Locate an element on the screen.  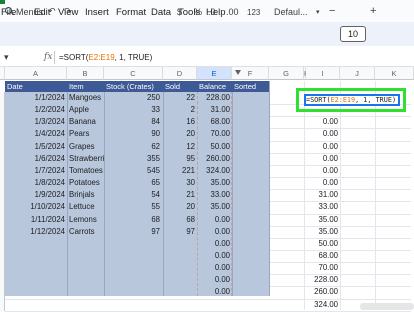
cell-sold: 68 is located at coordinates (179, 220).